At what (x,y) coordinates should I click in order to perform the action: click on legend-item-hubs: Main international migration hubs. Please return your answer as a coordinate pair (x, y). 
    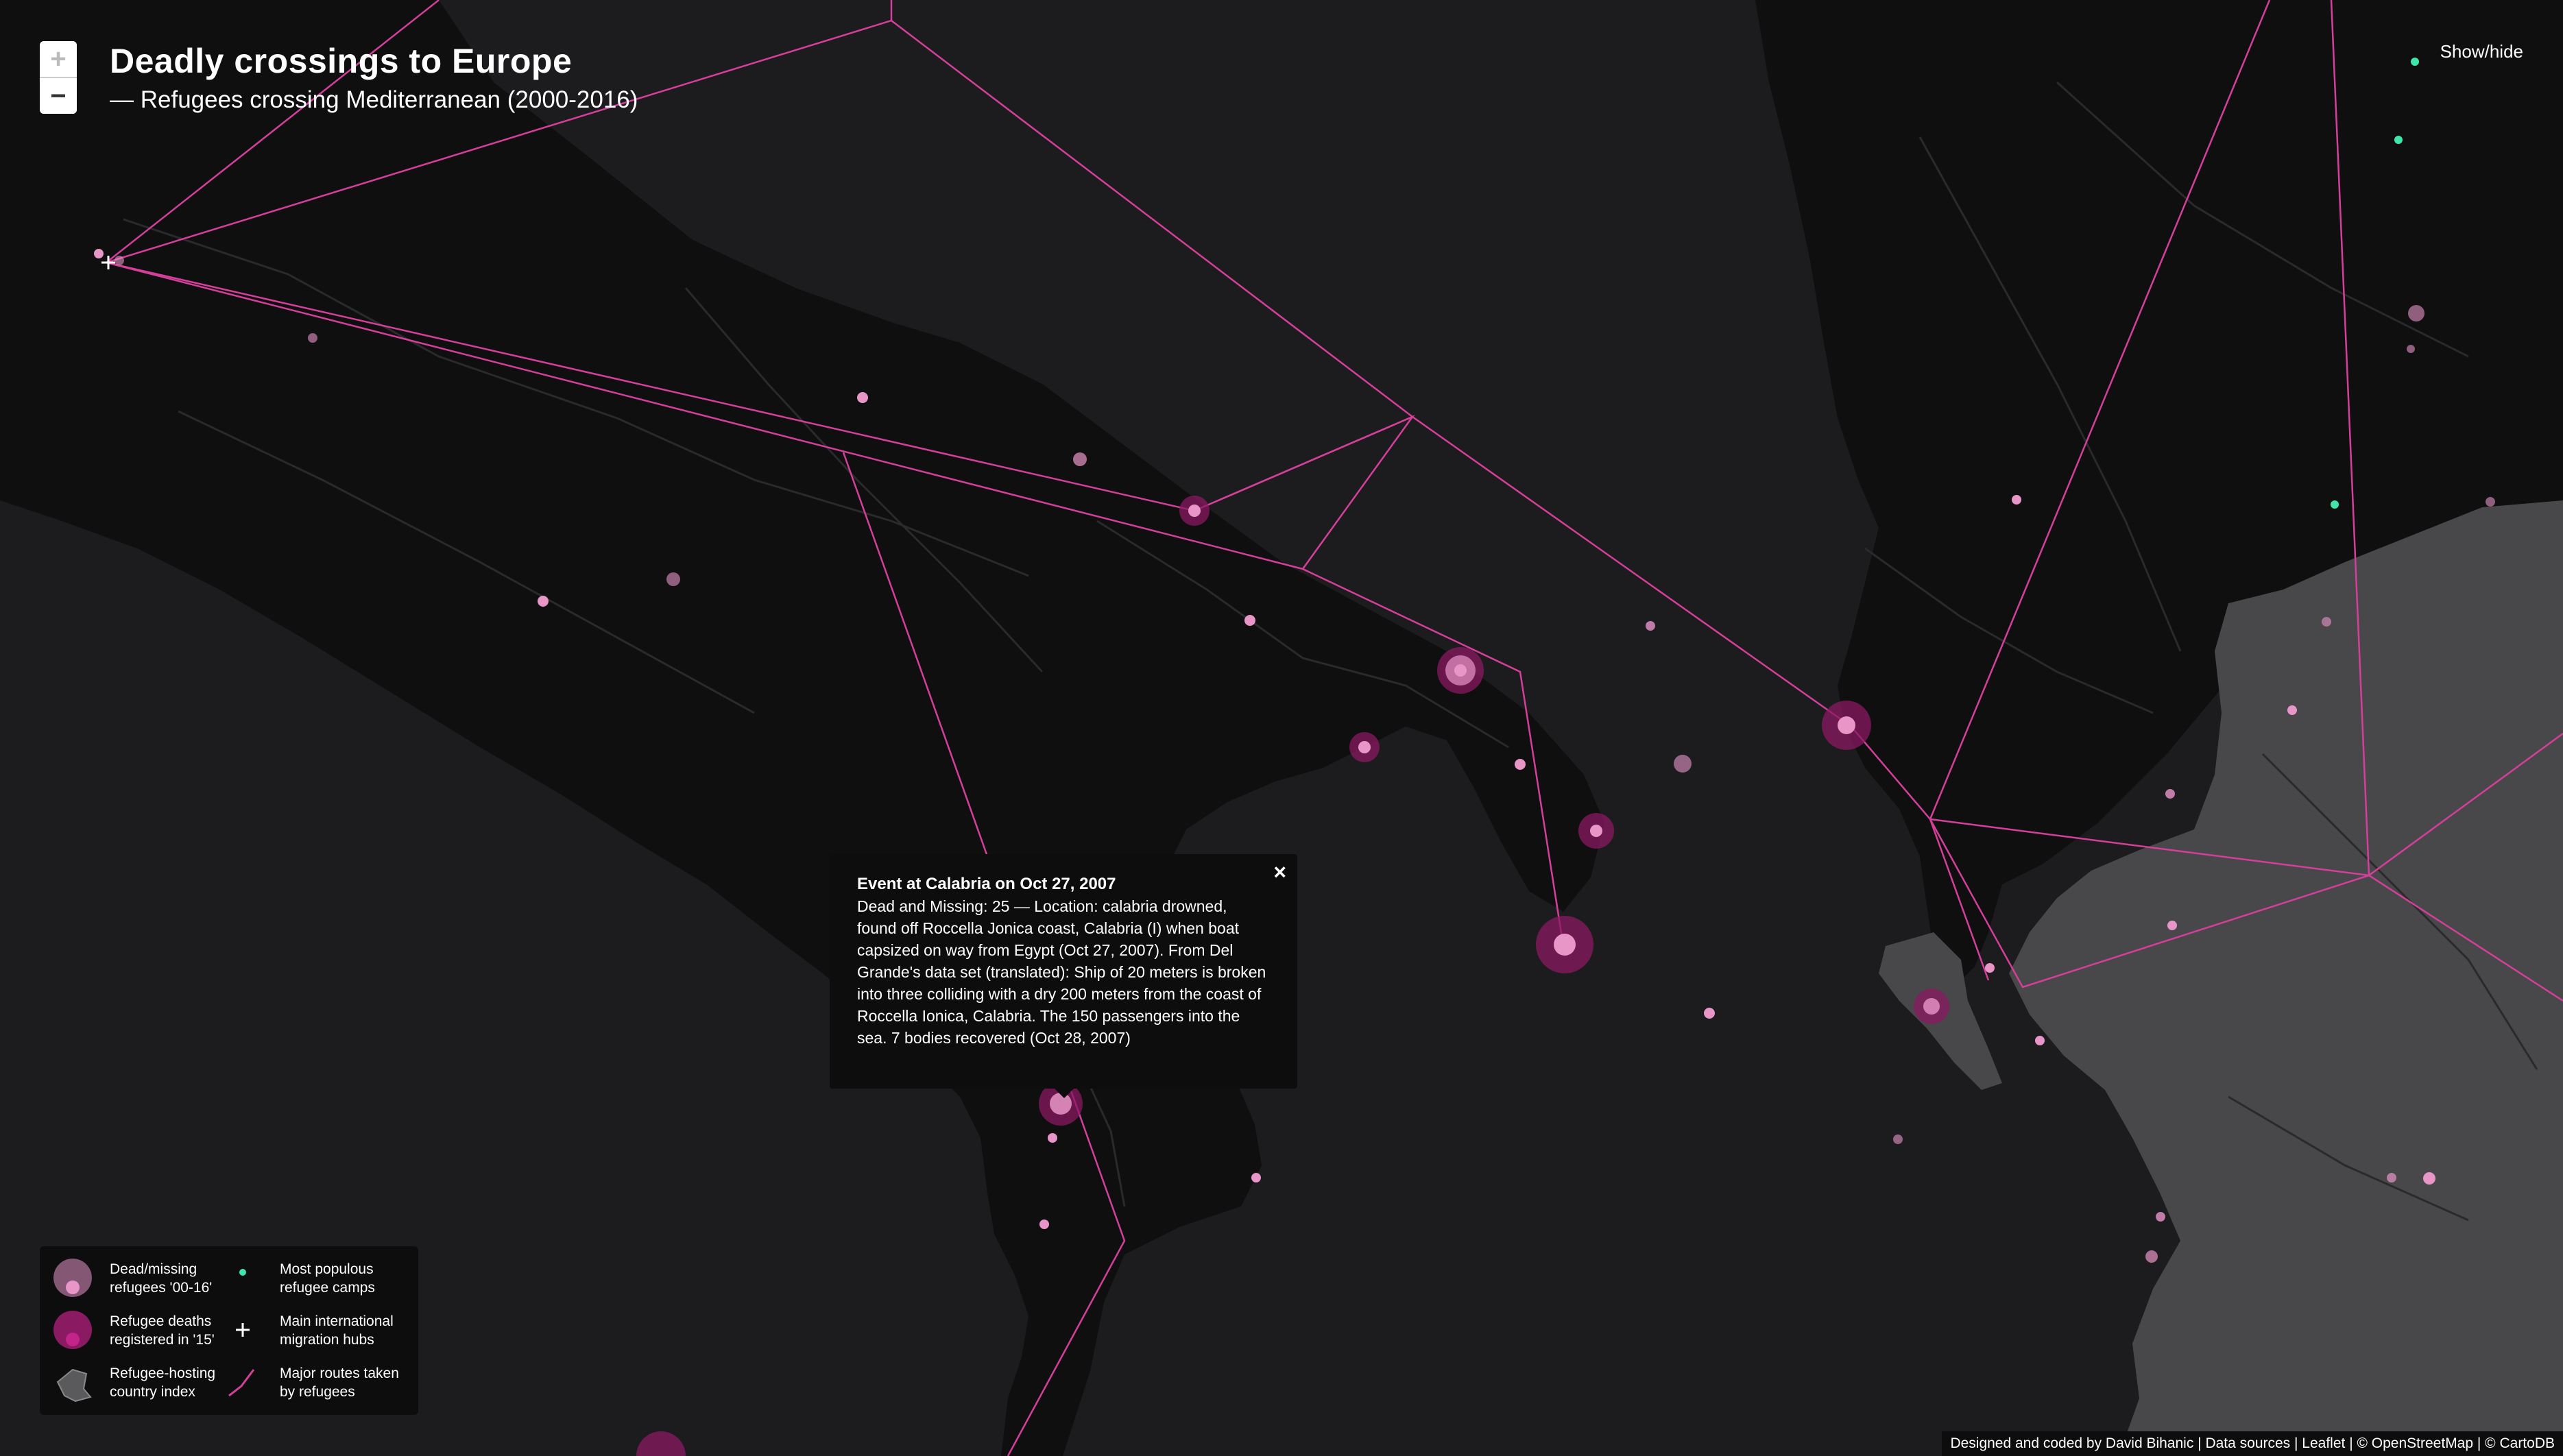
    Looking at the image, I should click on (308, 1331).